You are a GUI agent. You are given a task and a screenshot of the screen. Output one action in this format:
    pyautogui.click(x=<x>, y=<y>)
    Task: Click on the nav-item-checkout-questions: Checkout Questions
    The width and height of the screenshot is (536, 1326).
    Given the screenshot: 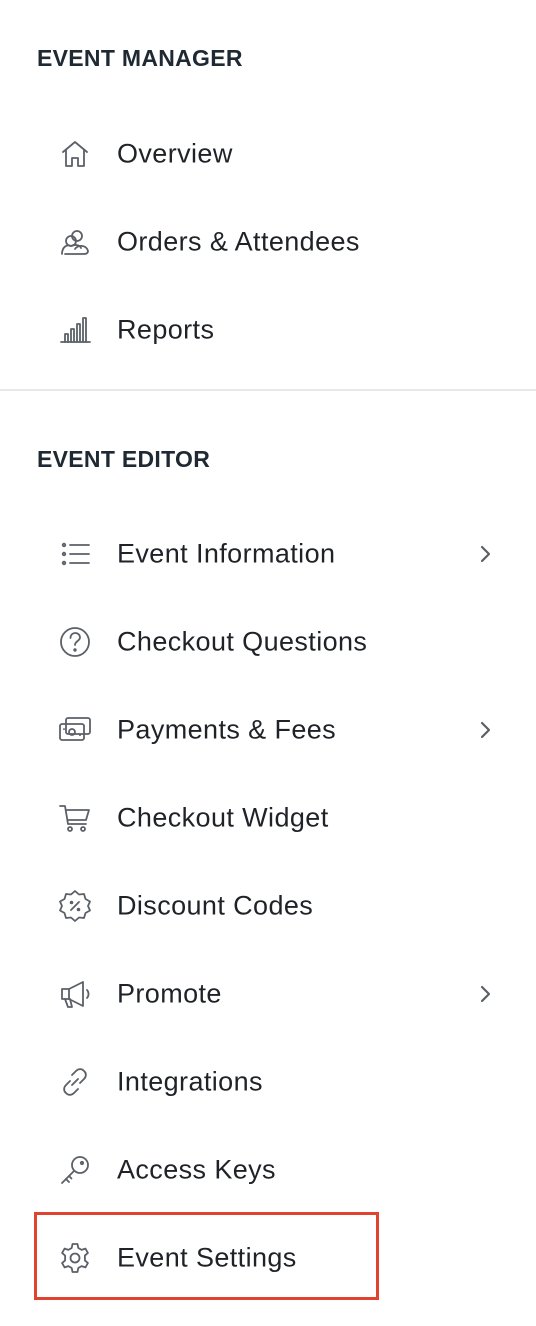 What is the action you would take?
    pyautogui.click(x=268, y=642)
    